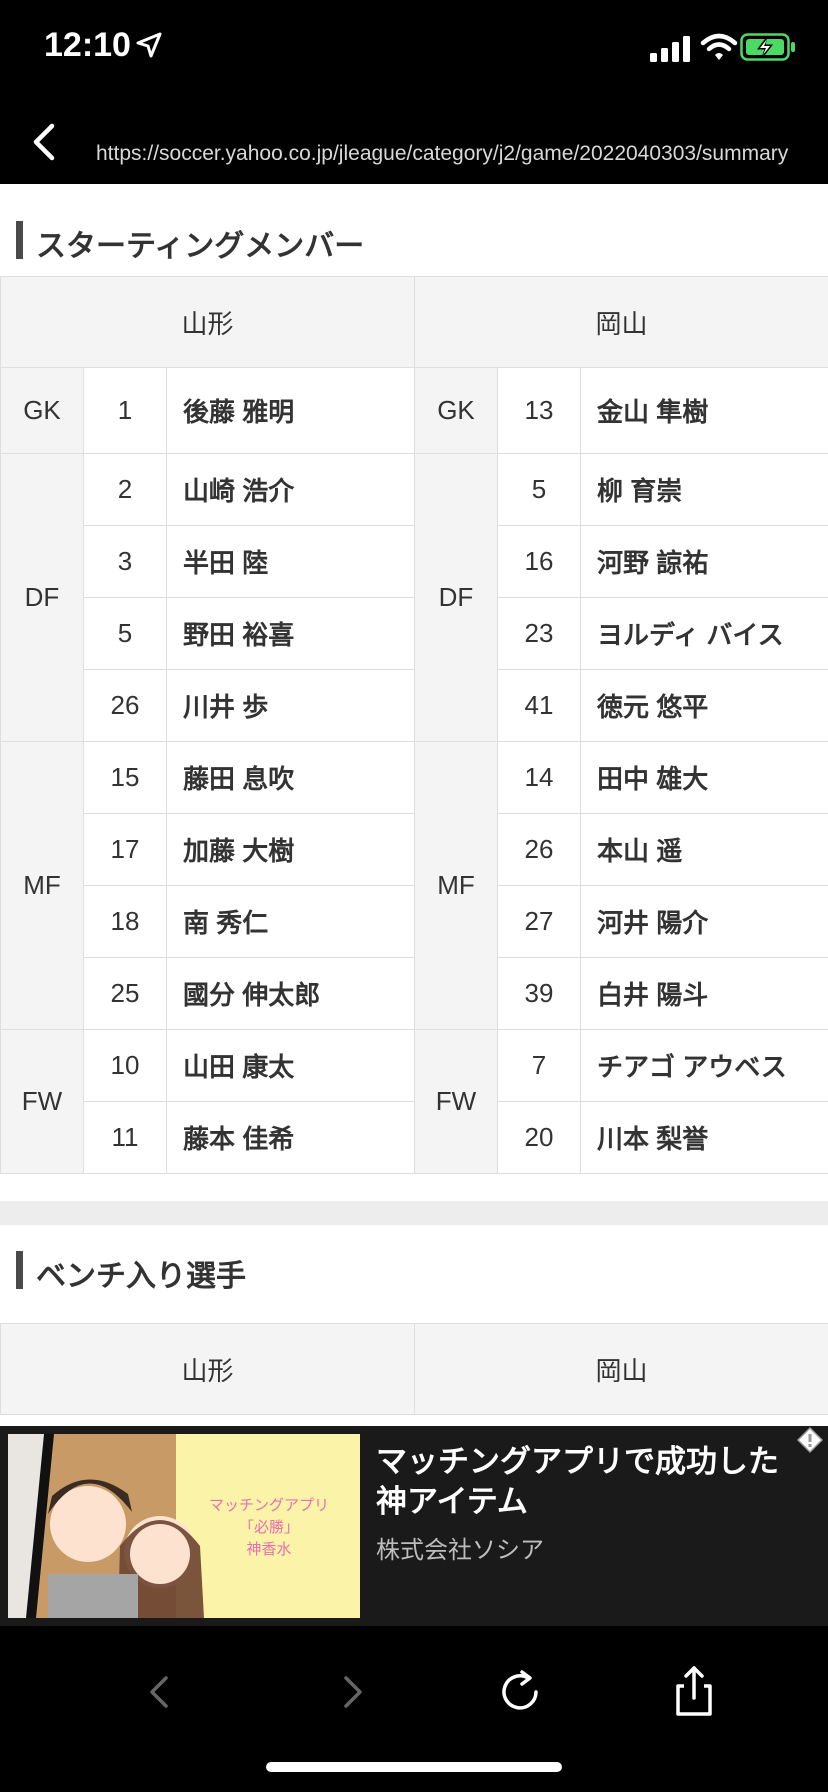 This screenshot has height=1792, width=828. I want to click on player-link: 山崎 浩介, so click(290, 489).